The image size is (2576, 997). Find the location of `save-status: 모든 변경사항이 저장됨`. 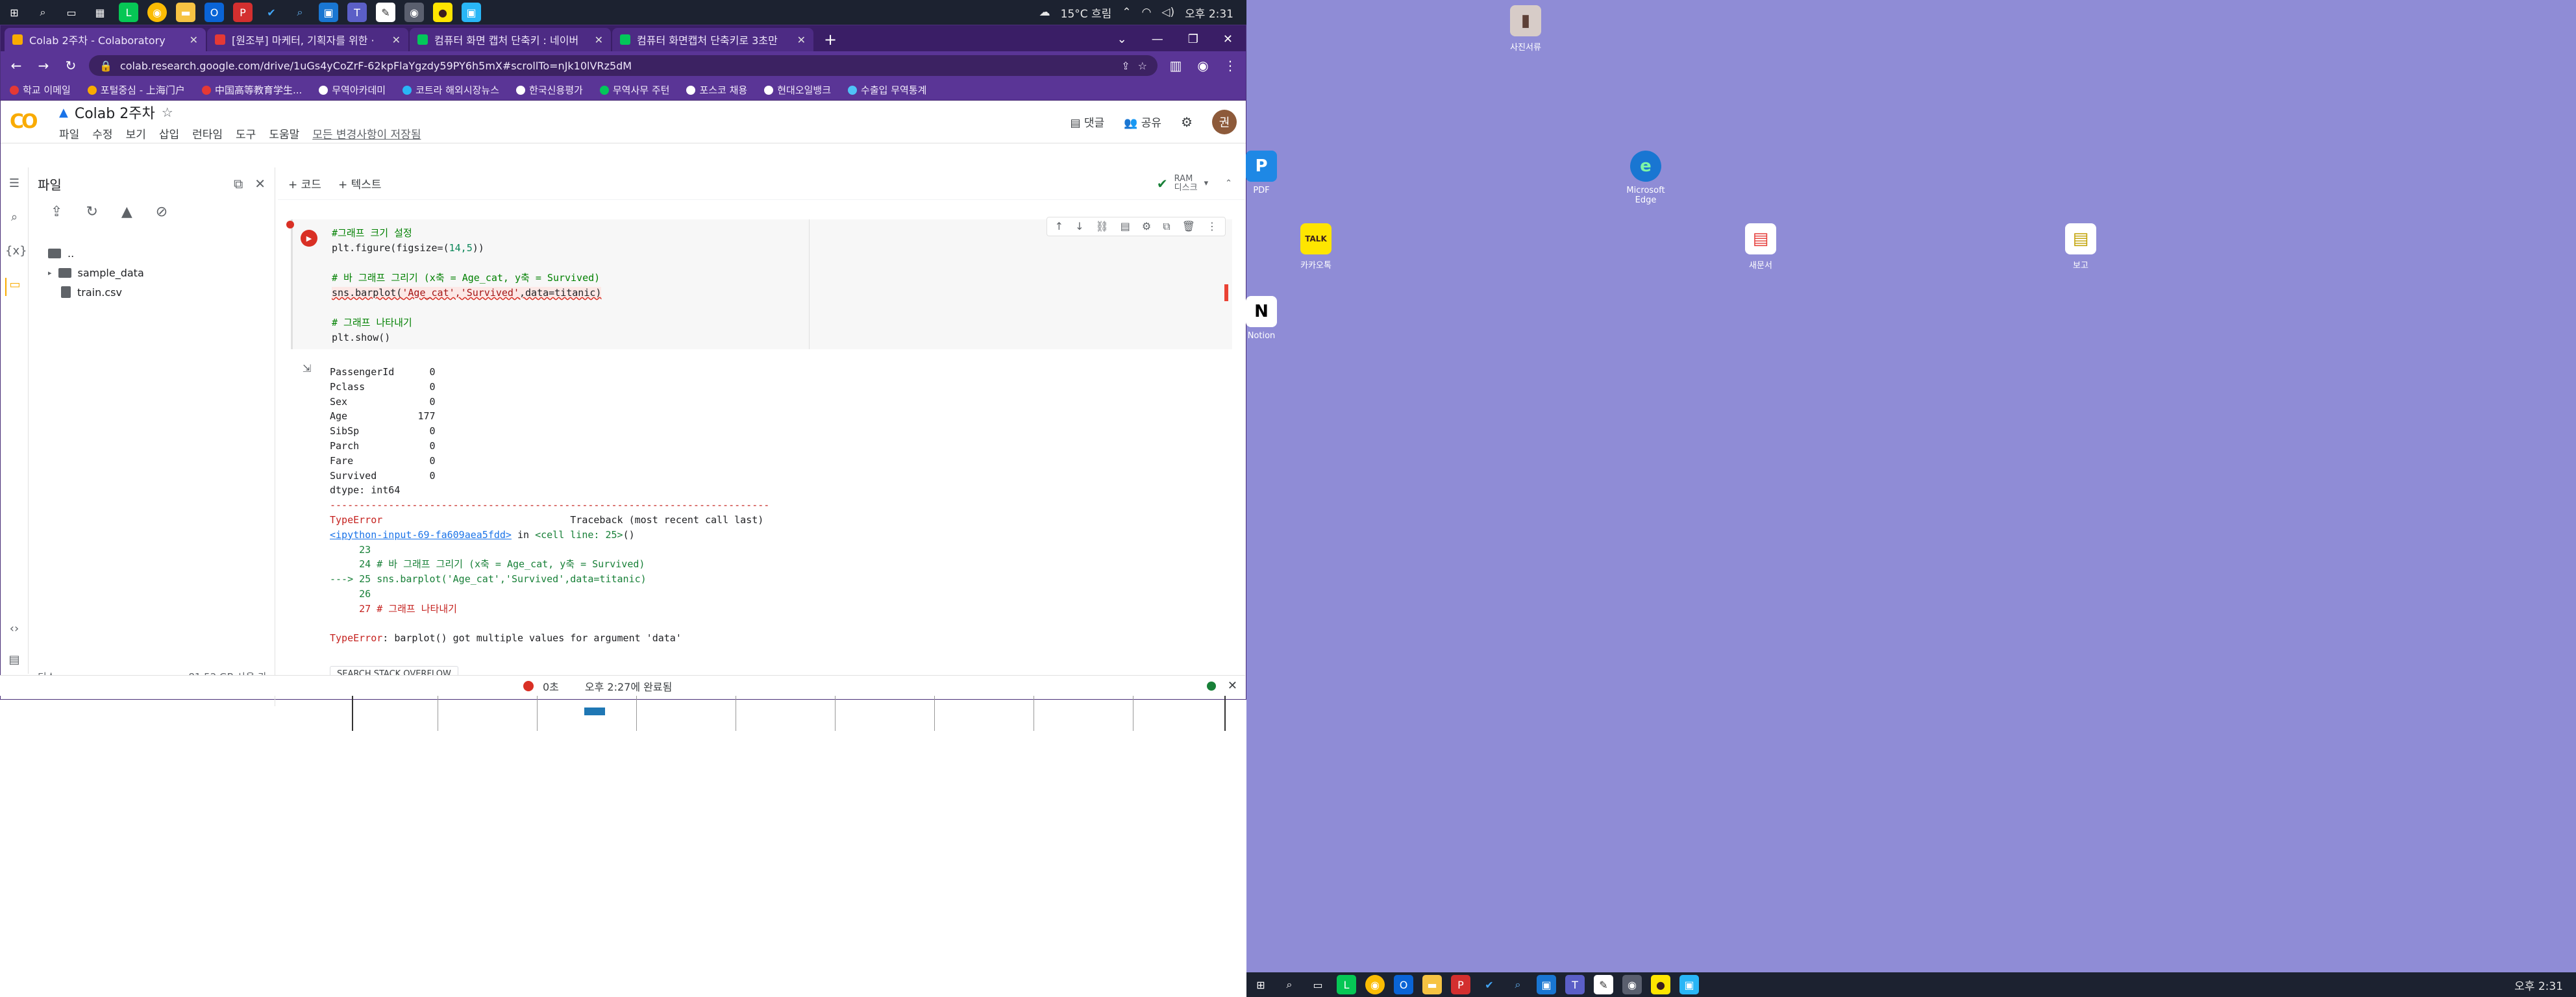

save-status: 모든 변경사항이 저장됨 is located at coordinates (366, 133).